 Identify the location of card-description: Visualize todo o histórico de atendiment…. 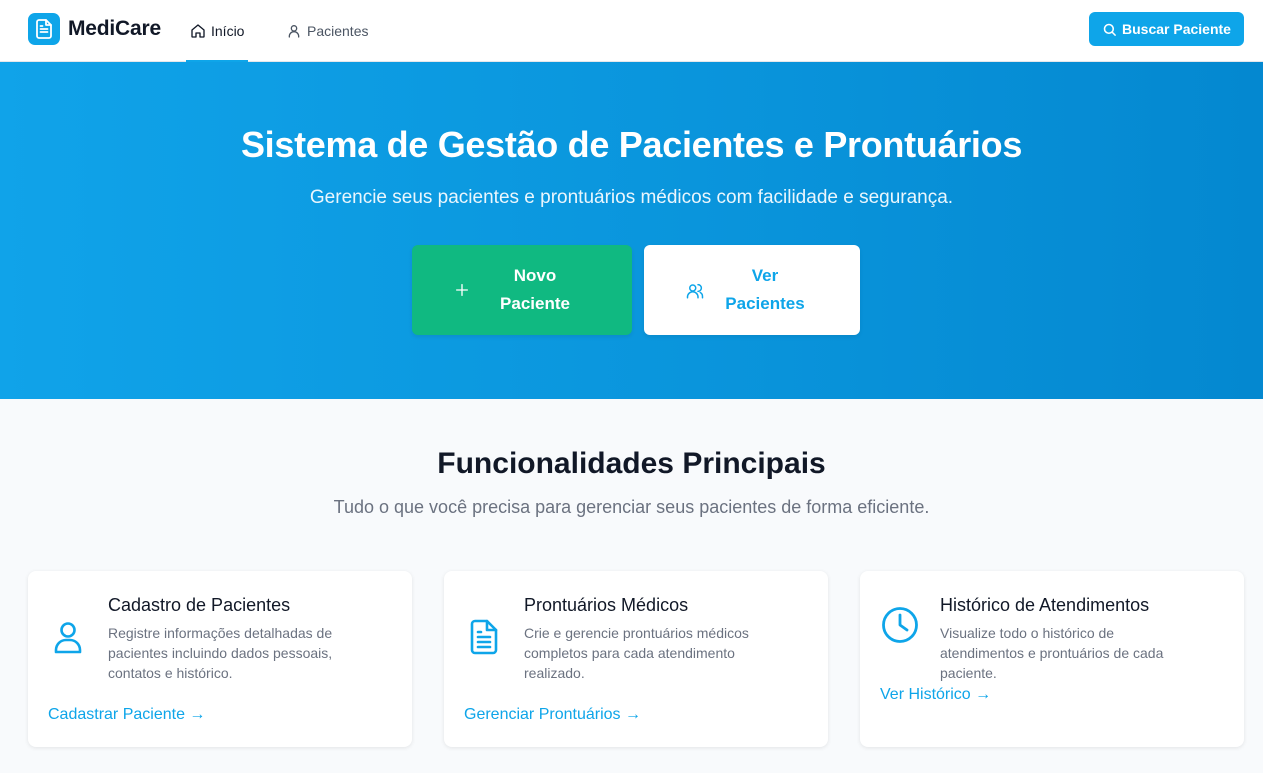
(1052, 653).